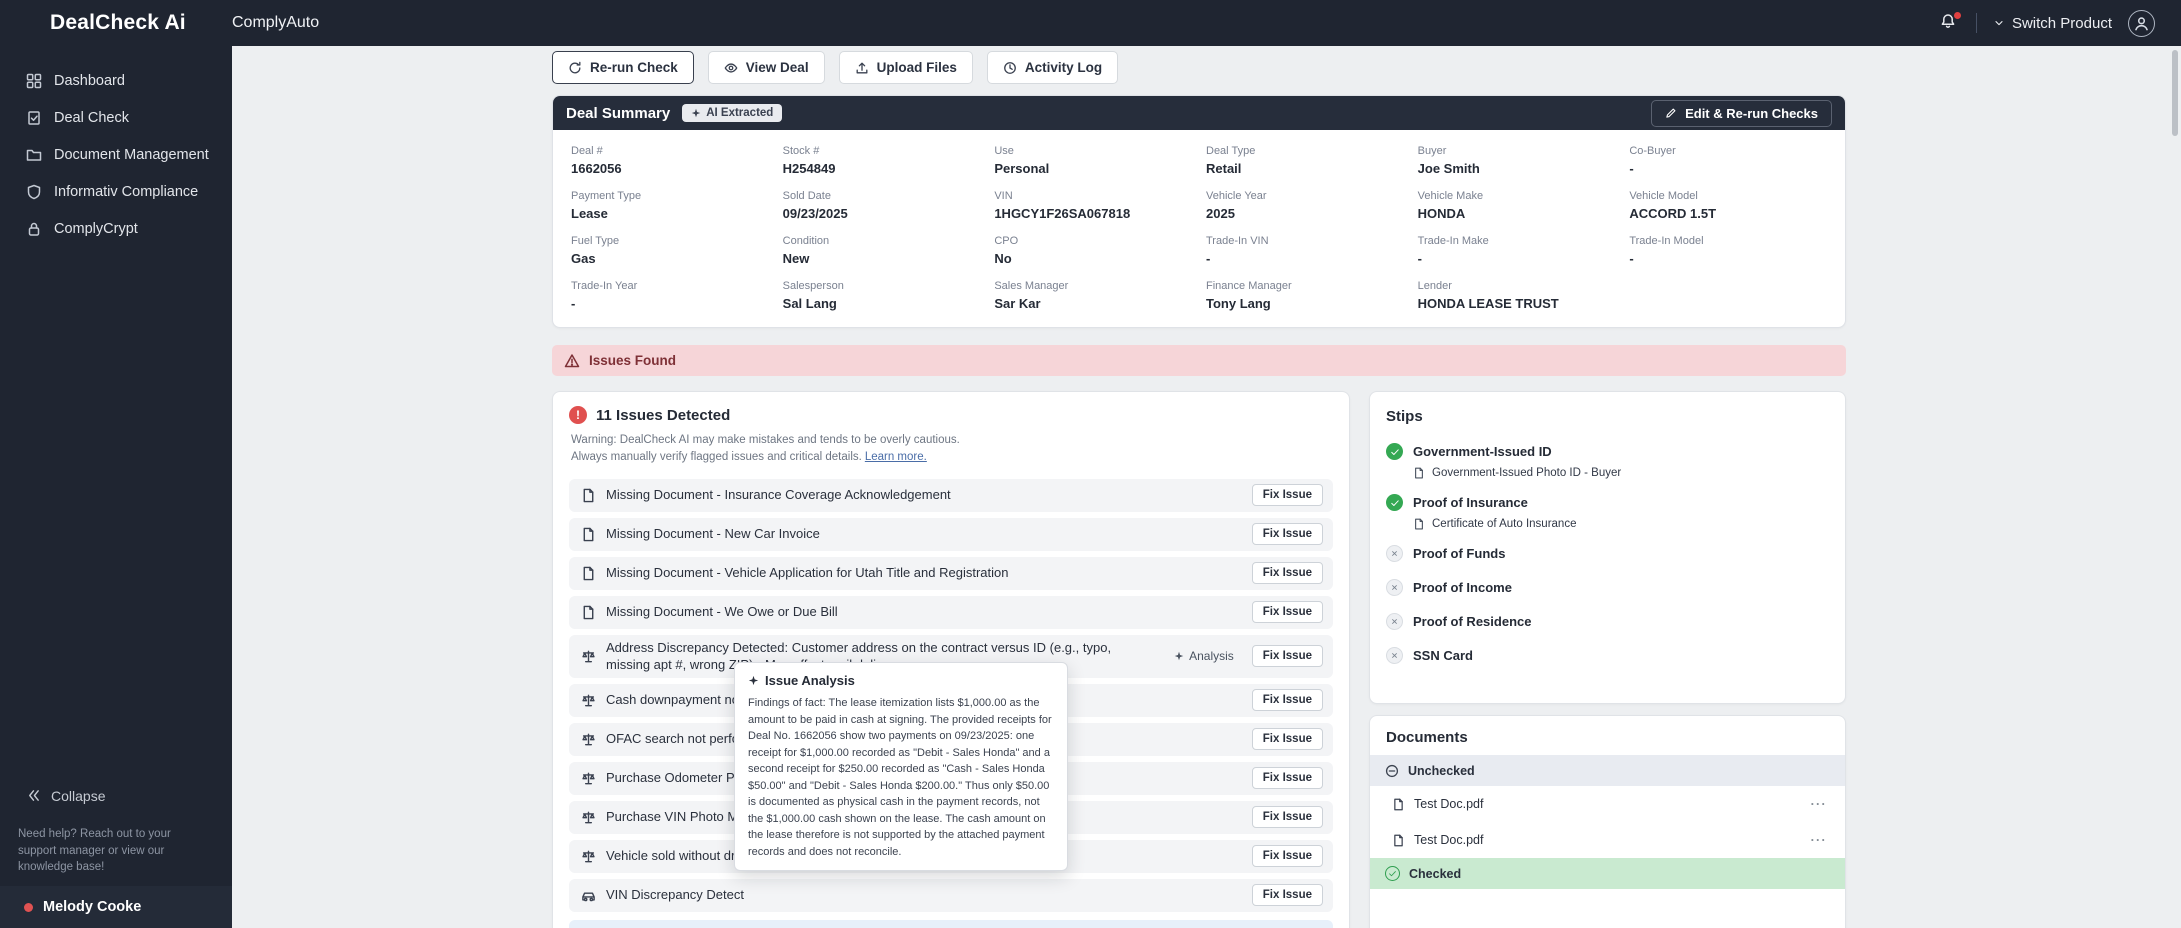  Describe the element at coordinates (1237, 241) in the screenshot. I see `field-label: Trade-In VIN` at that location.